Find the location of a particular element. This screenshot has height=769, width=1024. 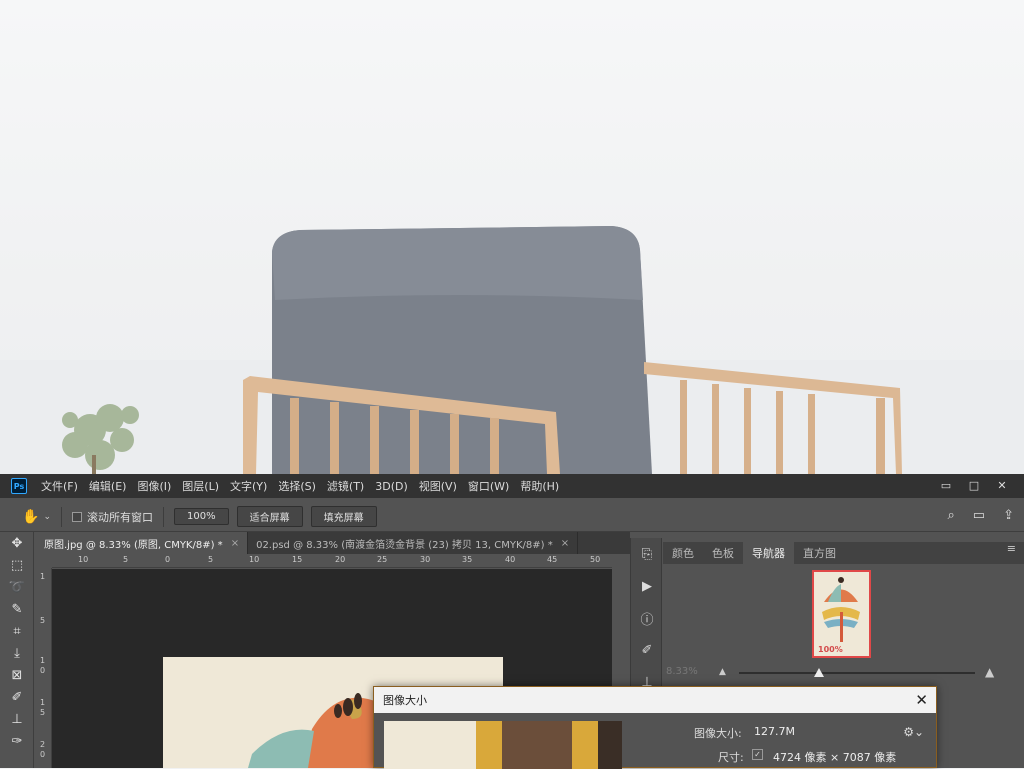

ruler-tick: 45 is located at coordinates (552, 559).